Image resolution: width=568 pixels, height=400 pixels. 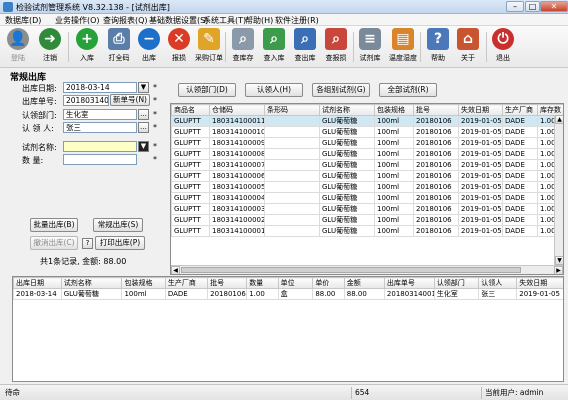 What do you see at coordinates (54, 243) in the screenshot?
I see `reverse-out-button: 撤消出库(C)` at bounding box center [54, 243].